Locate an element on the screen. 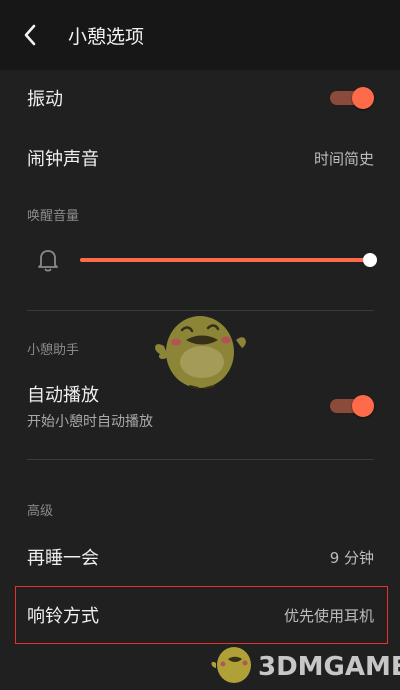  chevron-left-icon is located at coordinates (30, 35).